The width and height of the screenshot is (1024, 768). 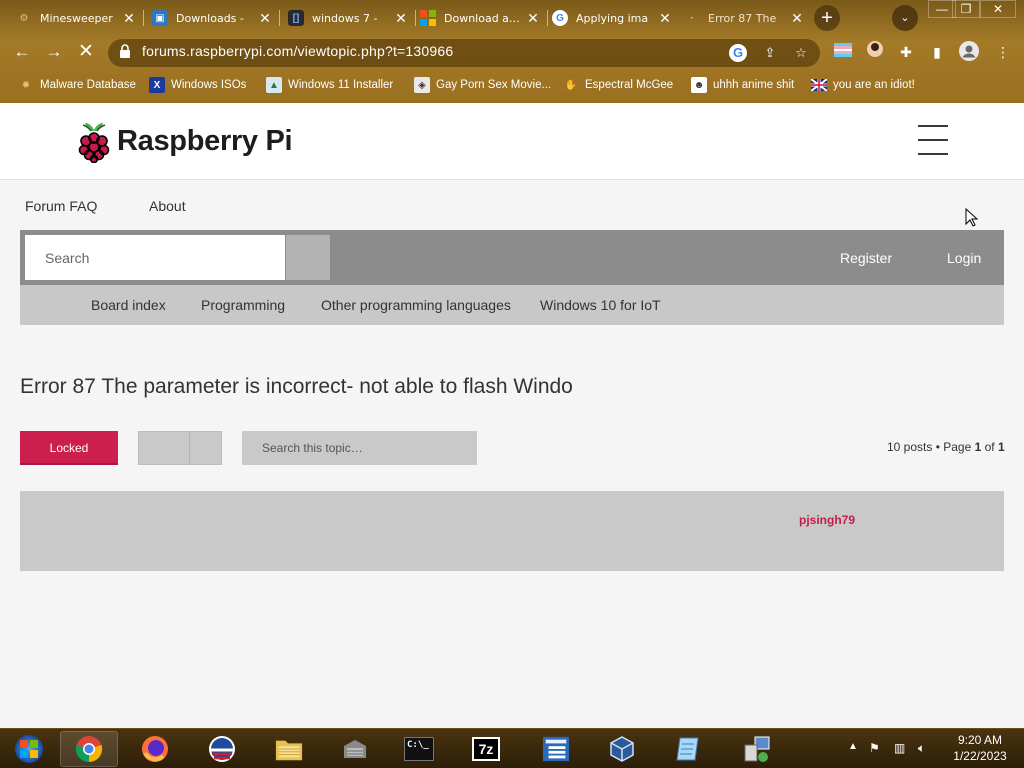 I want to click on raspberry-pi-logo-icon, so click(x=94, y=141).